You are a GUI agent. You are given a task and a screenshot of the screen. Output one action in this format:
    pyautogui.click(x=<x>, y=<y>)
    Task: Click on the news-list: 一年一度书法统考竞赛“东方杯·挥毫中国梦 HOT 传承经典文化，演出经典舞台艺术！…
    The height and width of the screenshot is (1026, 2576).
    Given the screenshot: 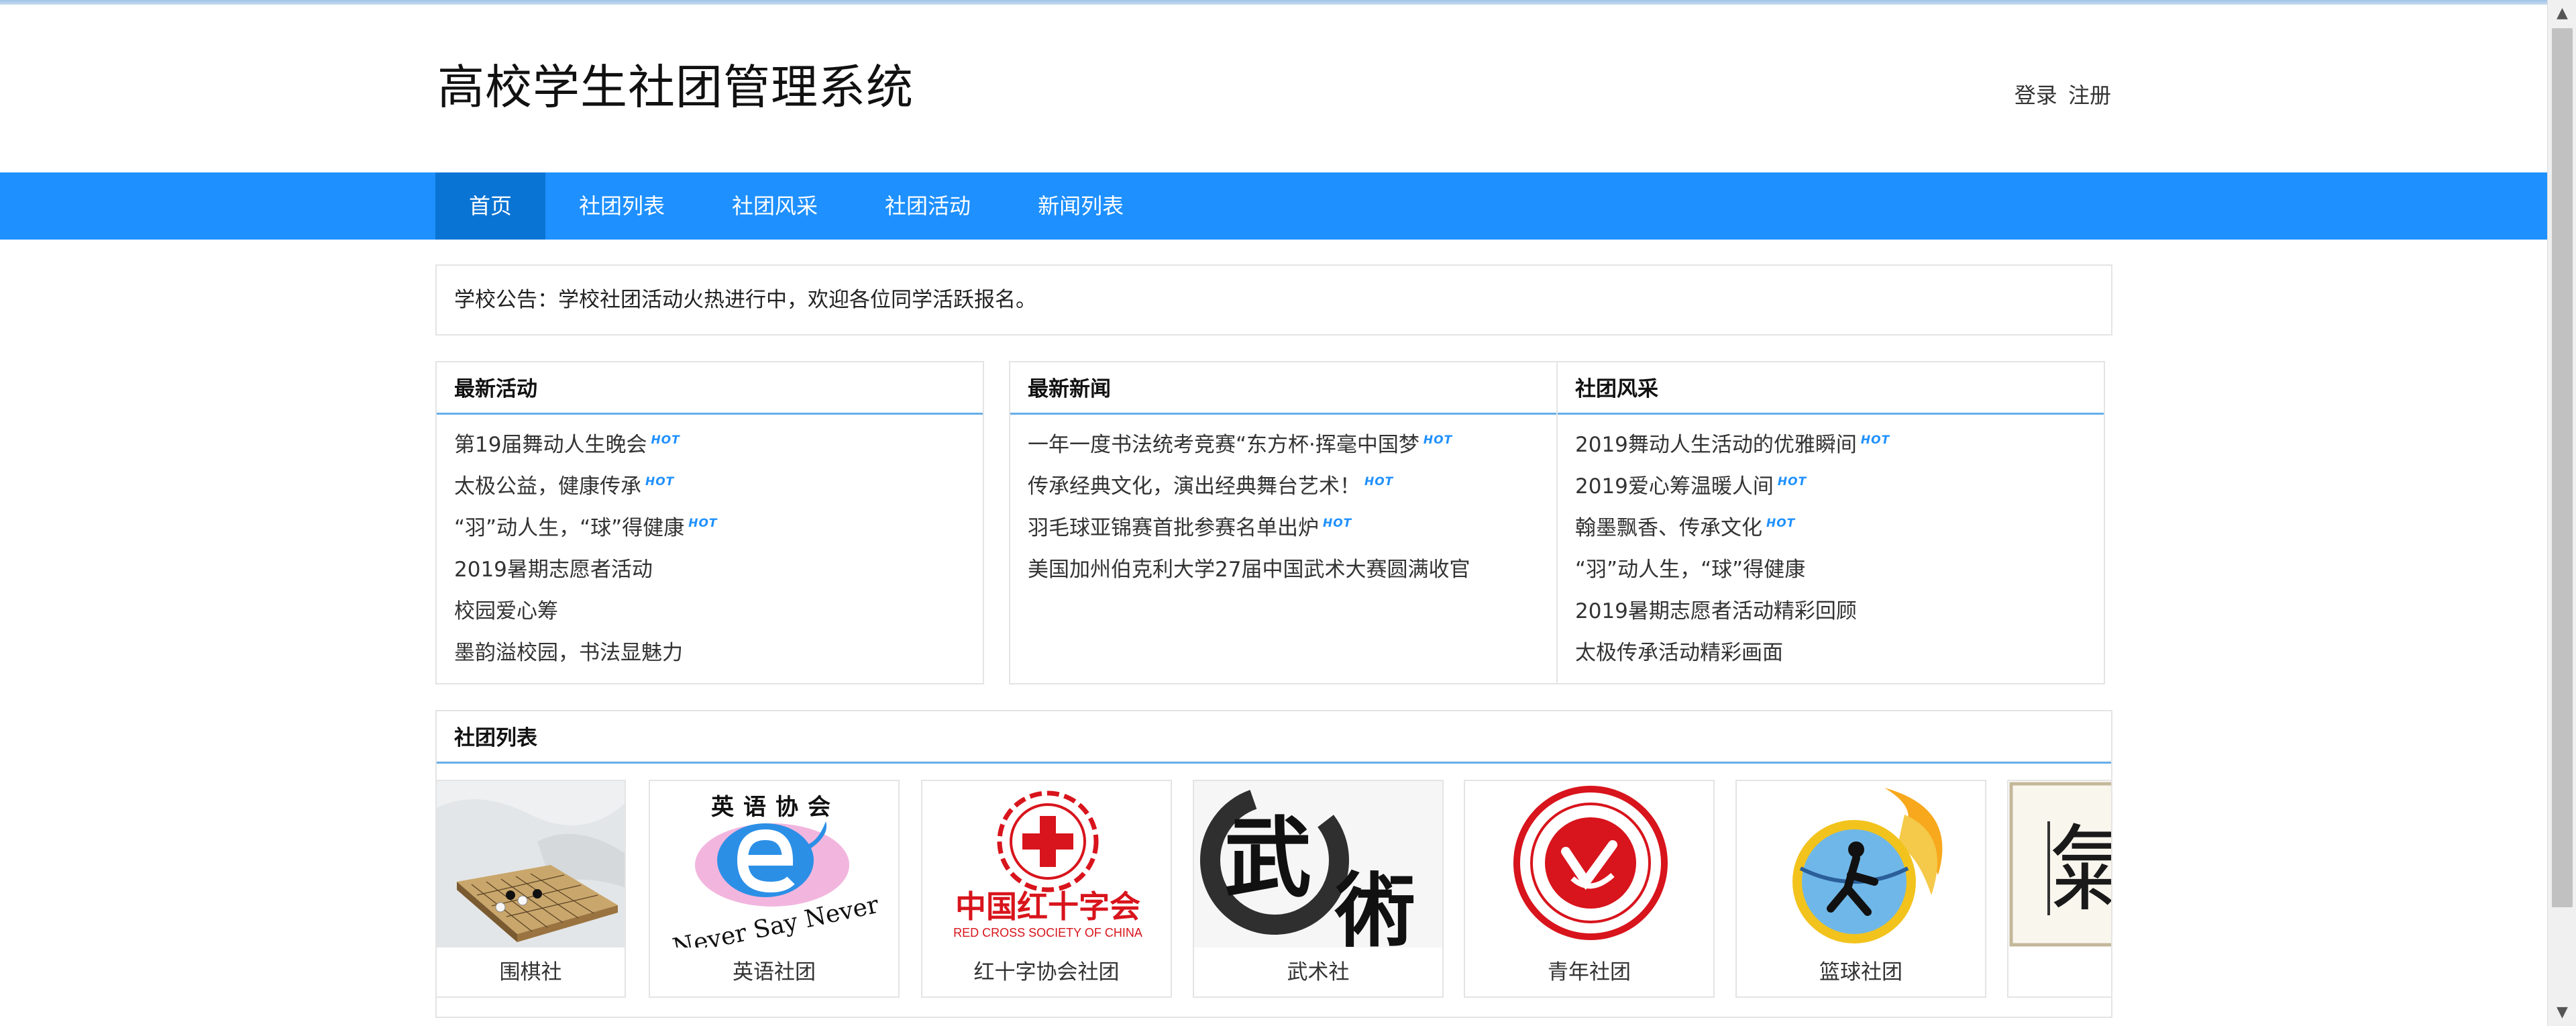 What is the action you would take?
    pyautogui.click(x=1283, y=503)
    